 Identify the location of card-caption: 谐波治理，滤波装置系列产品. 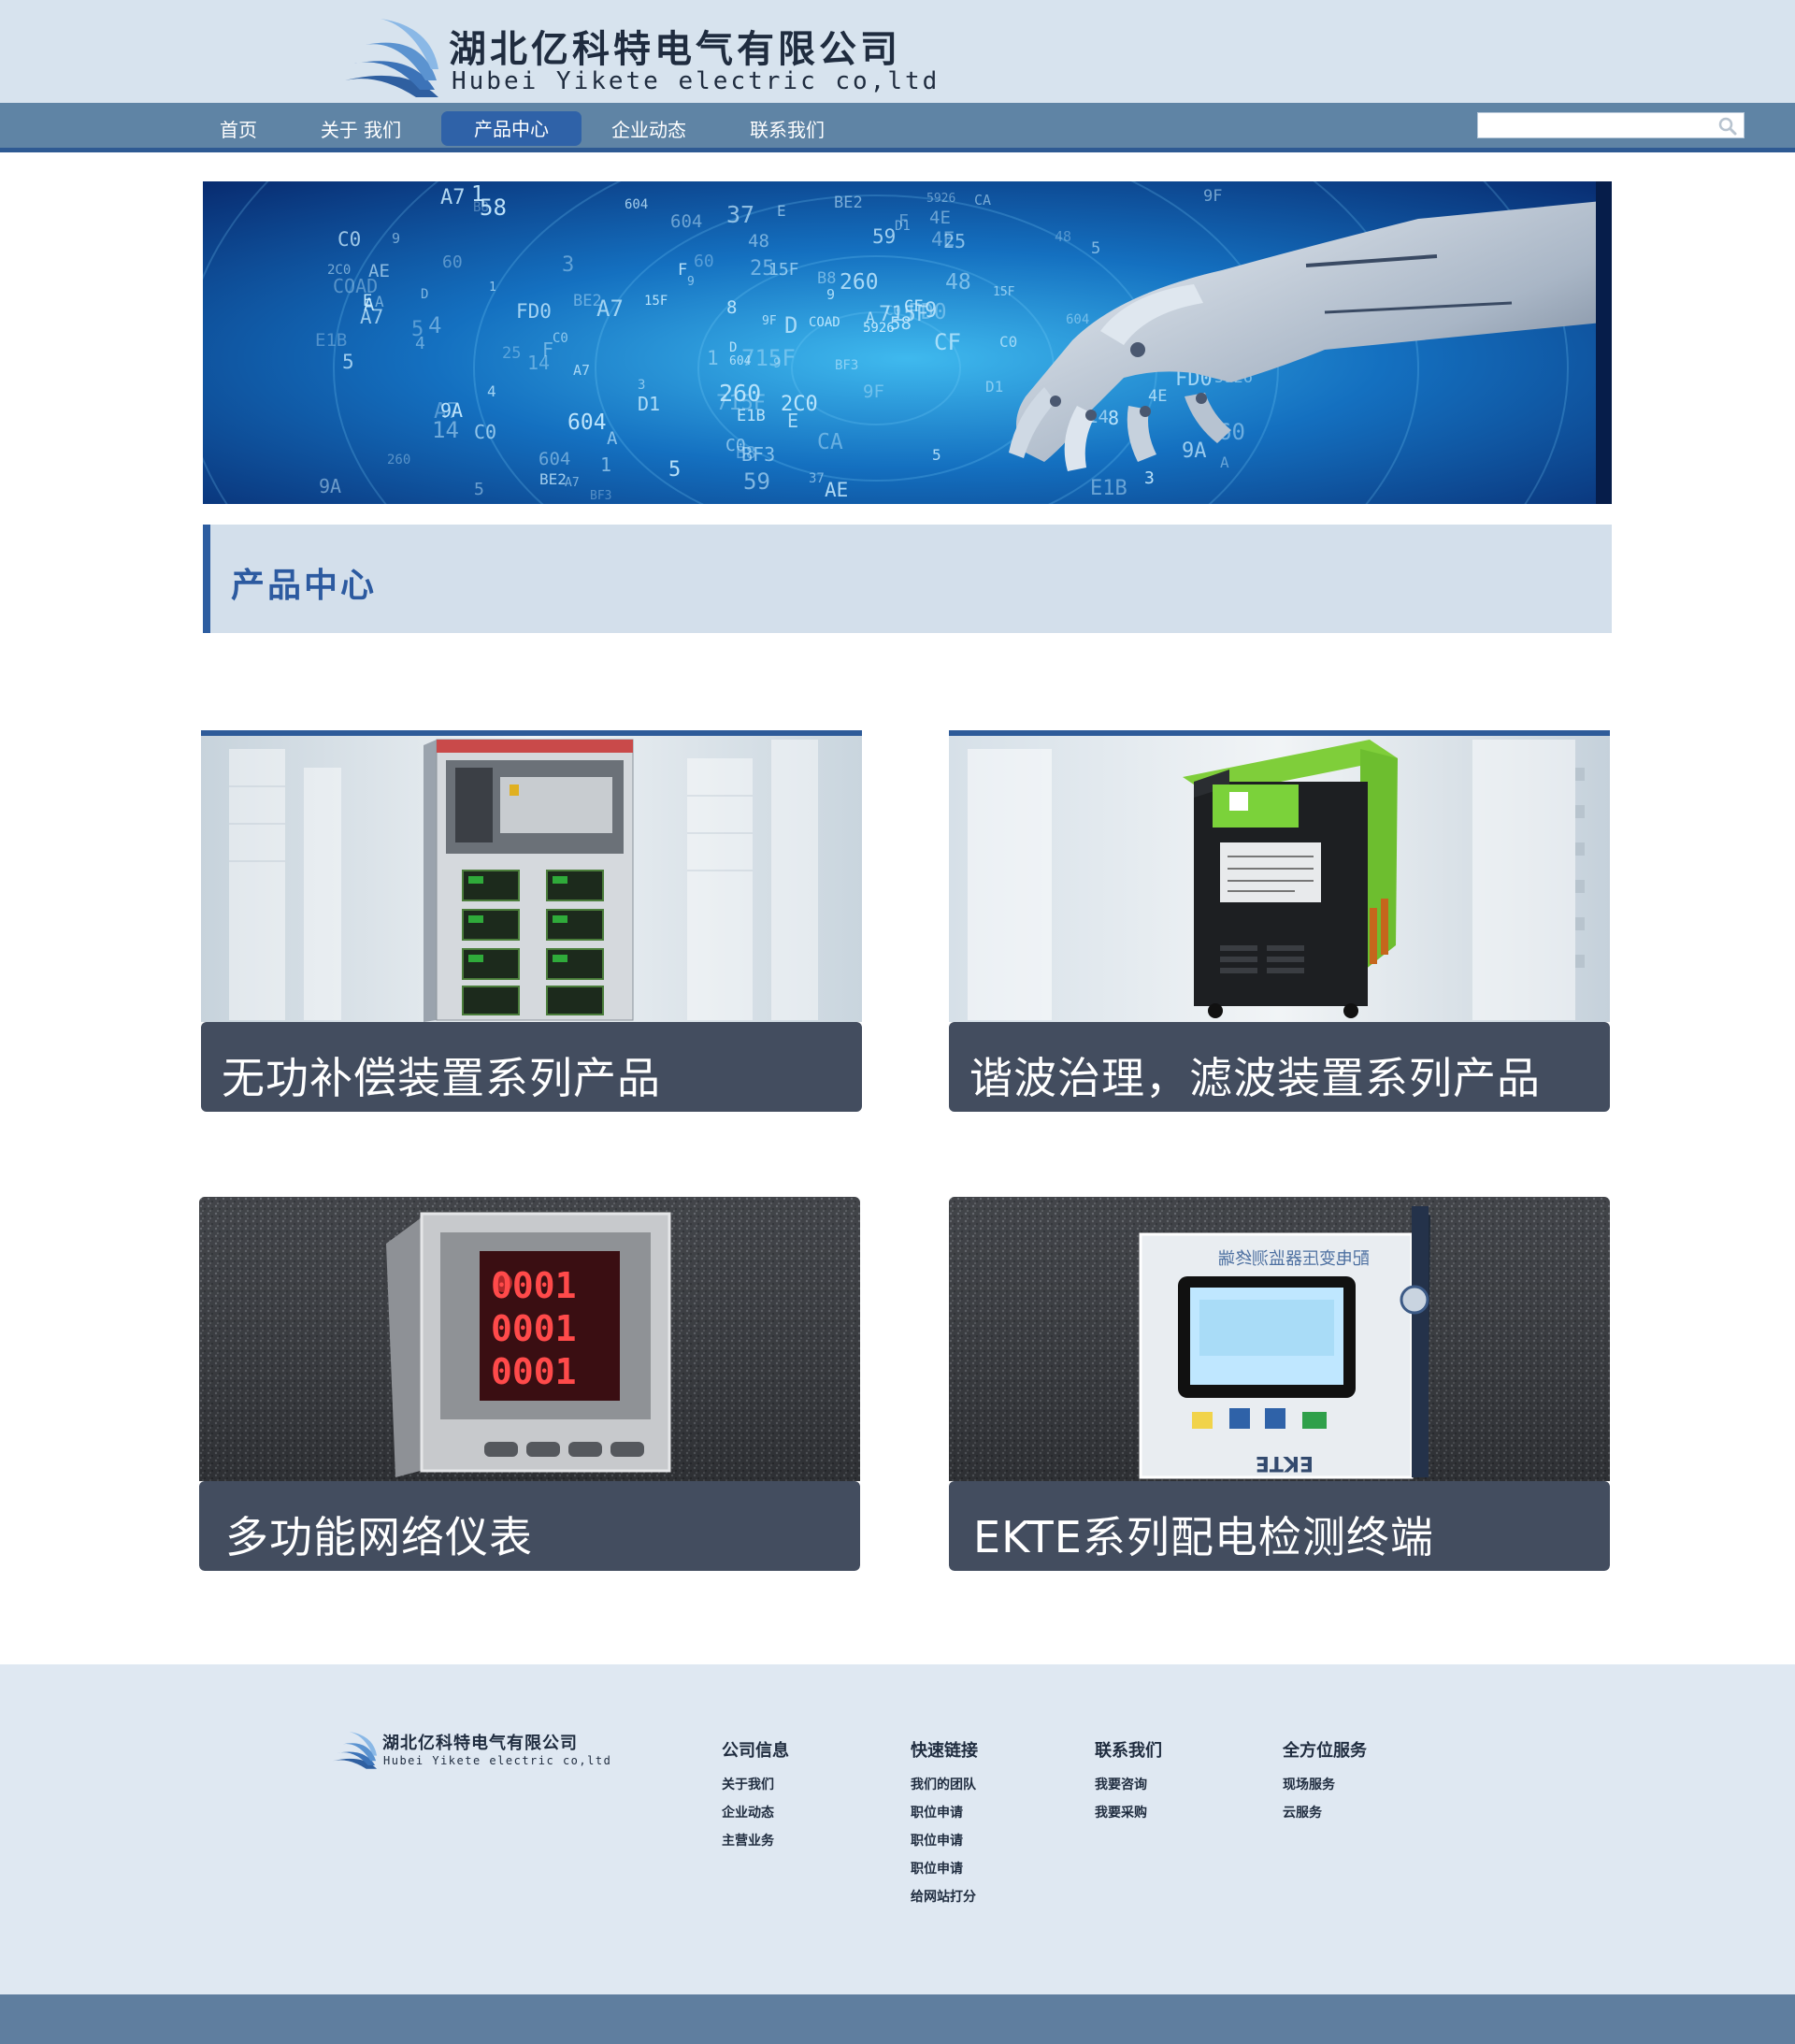
(1279, 1067).